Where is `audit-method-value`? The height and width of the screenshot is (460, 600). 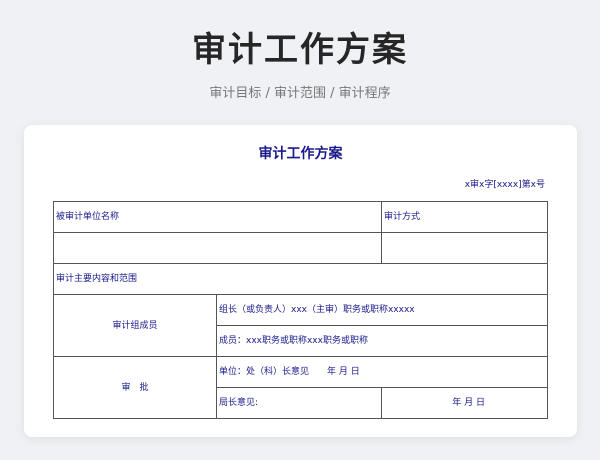 audit-method-value is located at coordinates (465, 248).